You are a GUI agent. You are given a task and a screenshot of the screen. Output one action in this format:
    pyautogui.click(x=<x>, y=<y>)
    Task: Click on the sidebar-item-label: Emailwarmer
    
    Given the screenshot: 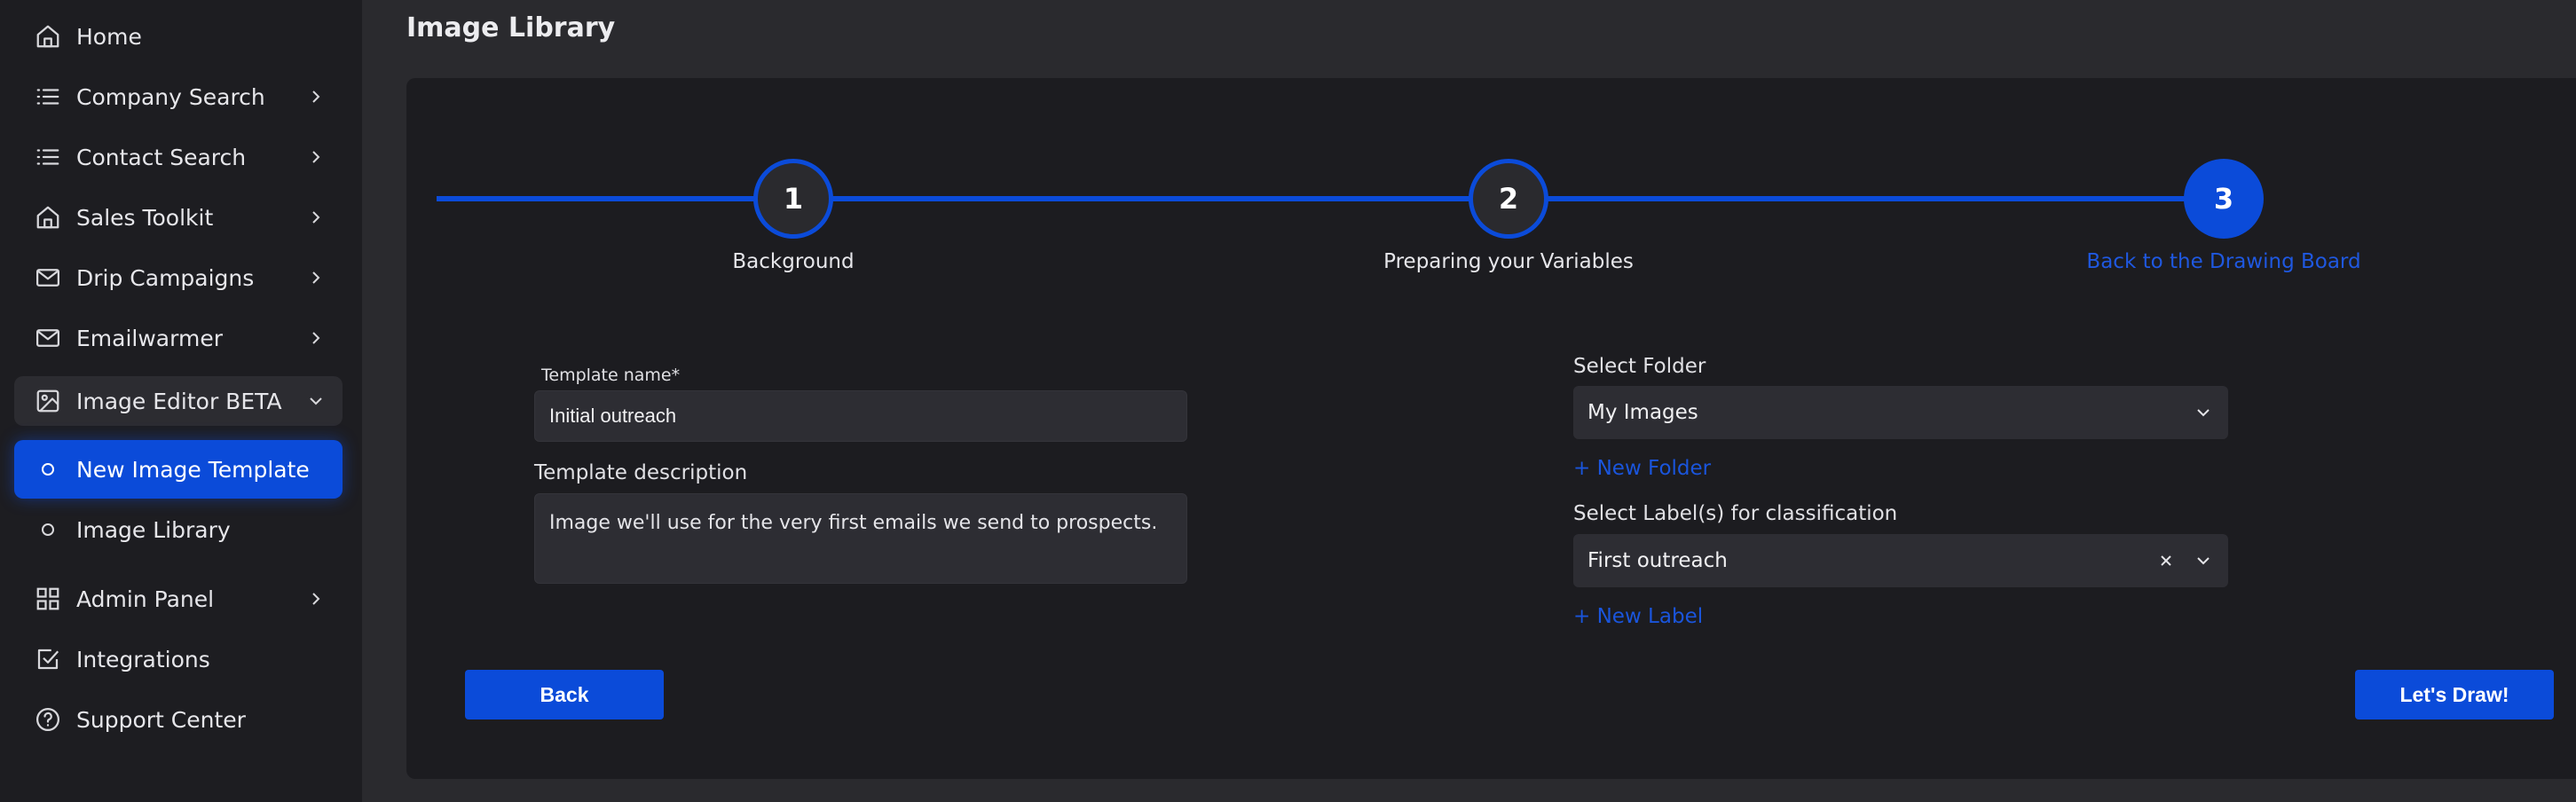 What is the action you would take?
    pyautogui.click(x=149, y=338)
    